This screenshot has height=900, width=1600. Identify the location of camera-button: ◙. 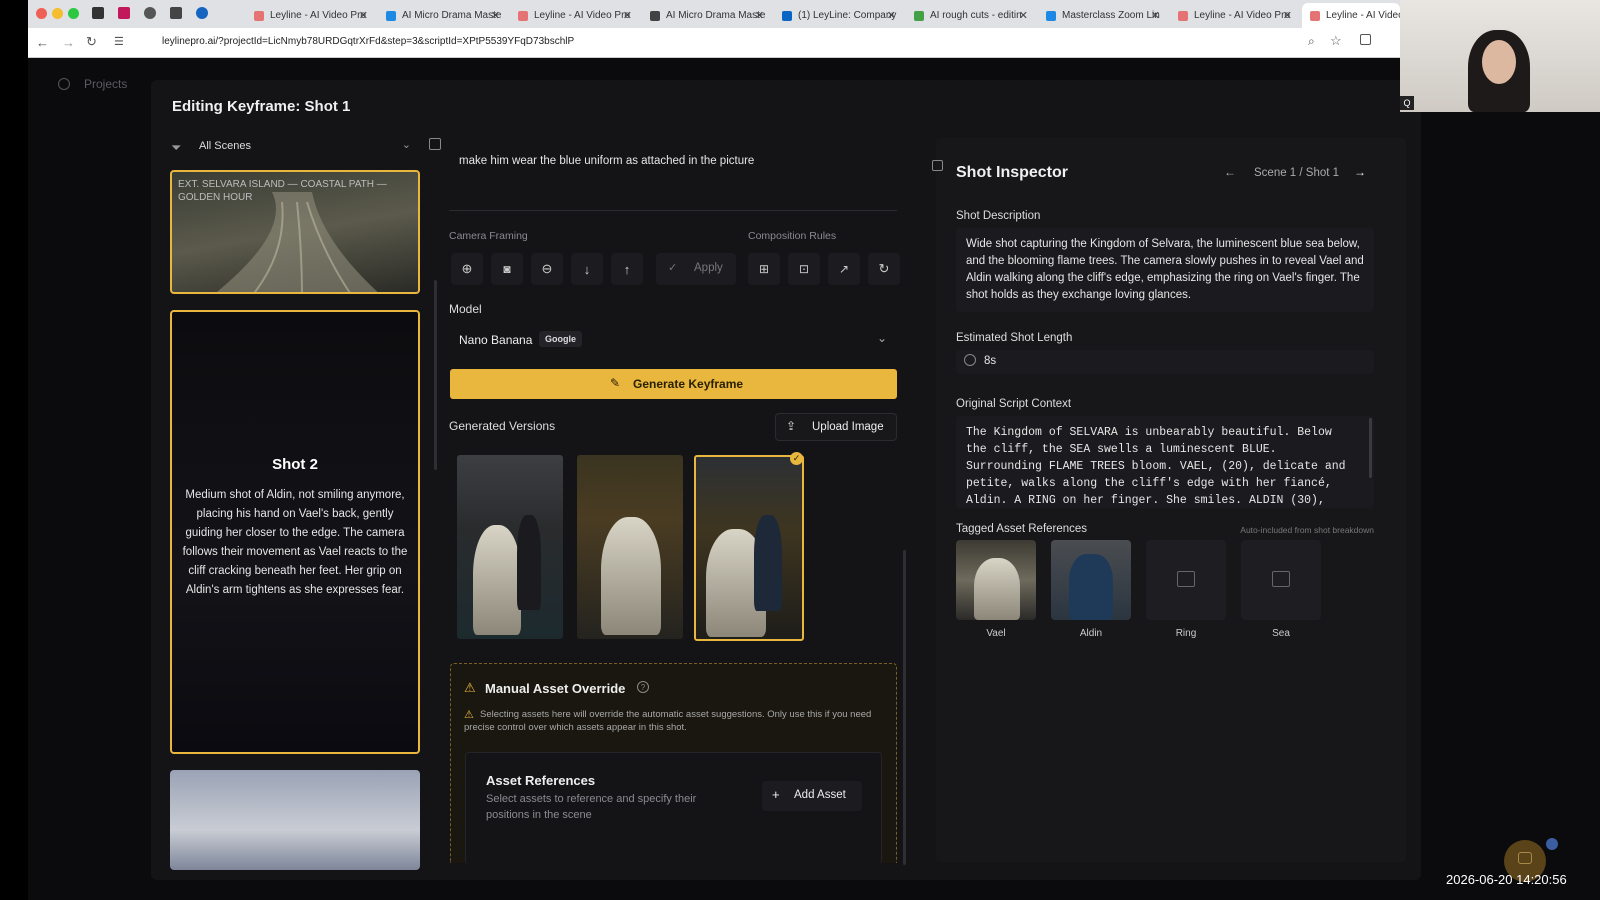
(507, 269).